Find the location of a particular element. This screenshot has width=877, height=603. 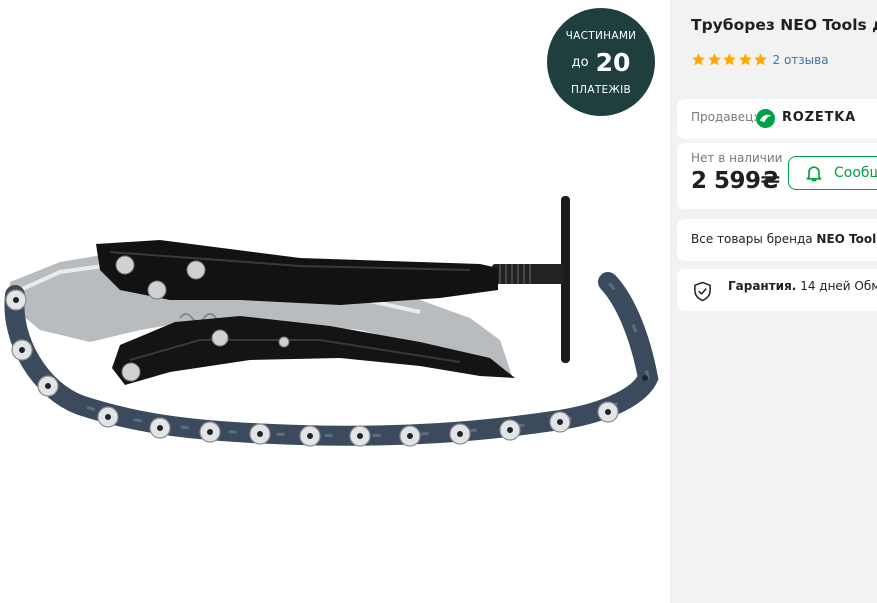

rozetka-logo-icon is located at coordinates (765, 118).